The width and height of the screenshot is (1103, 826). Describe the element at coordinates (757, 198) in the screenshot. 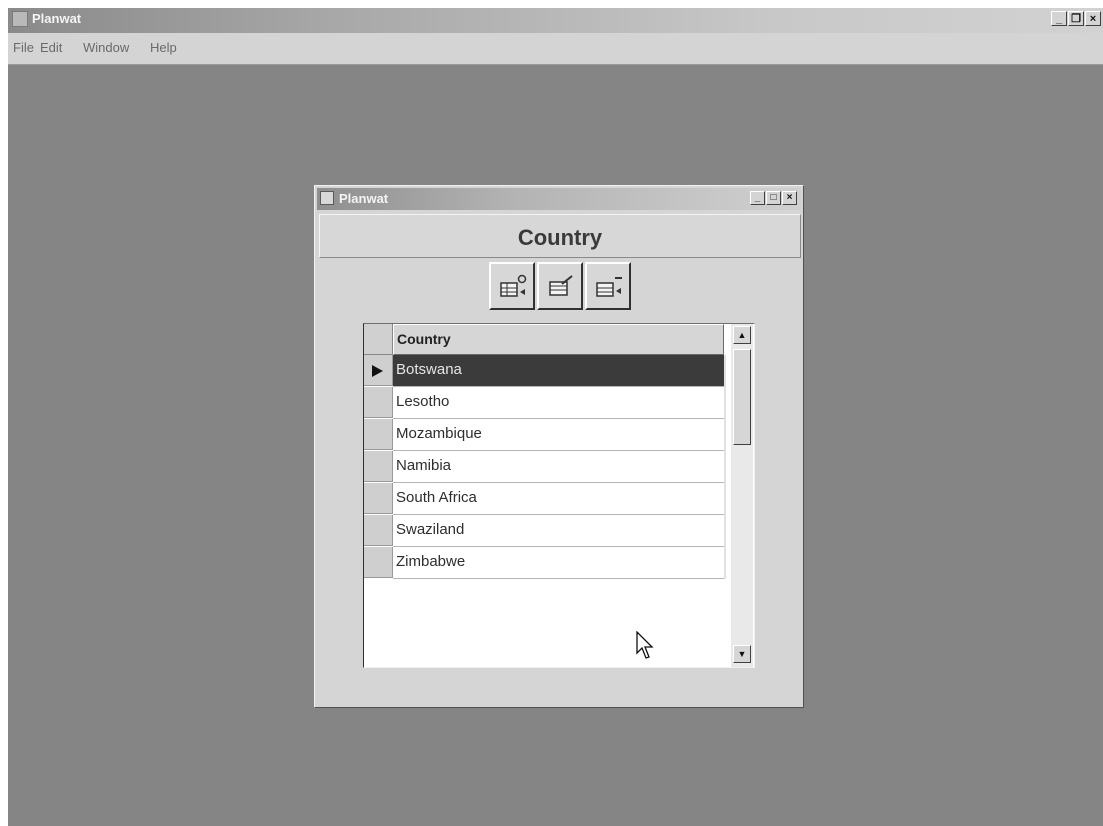

I see `dialog-minimize-button: _` at that location.